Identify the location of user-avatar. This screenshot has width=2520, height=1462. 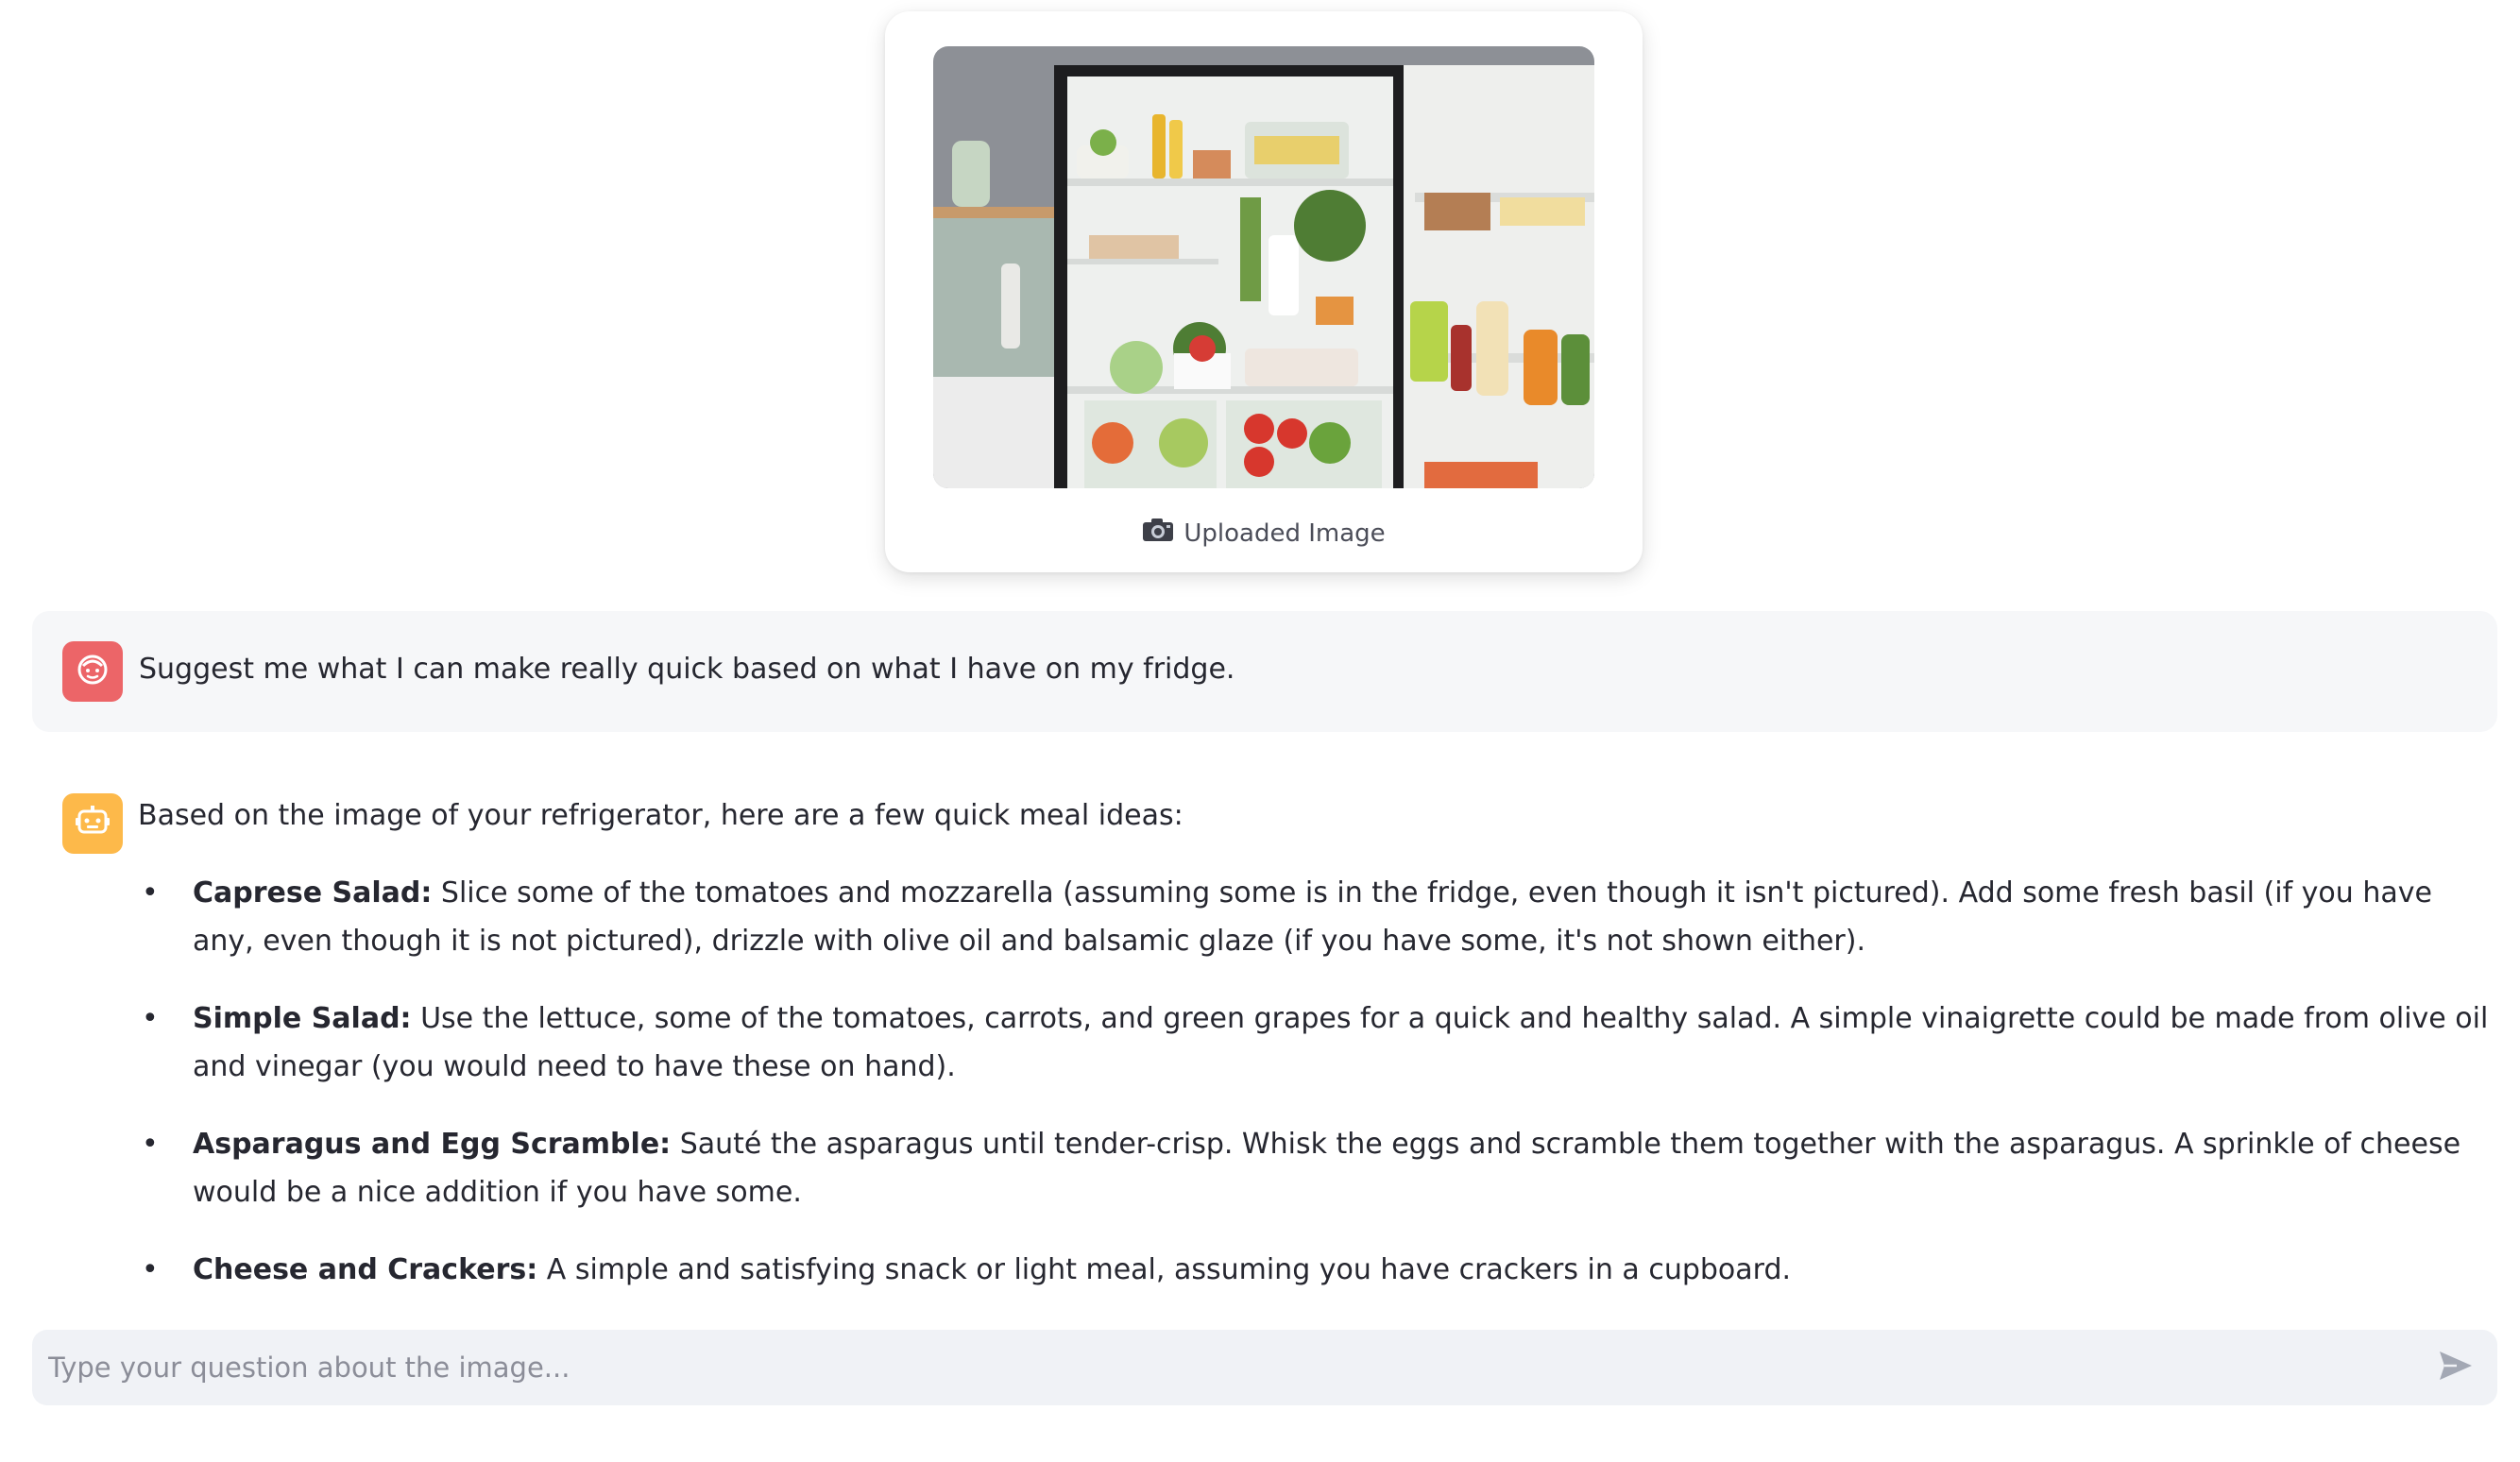
(92, 671).